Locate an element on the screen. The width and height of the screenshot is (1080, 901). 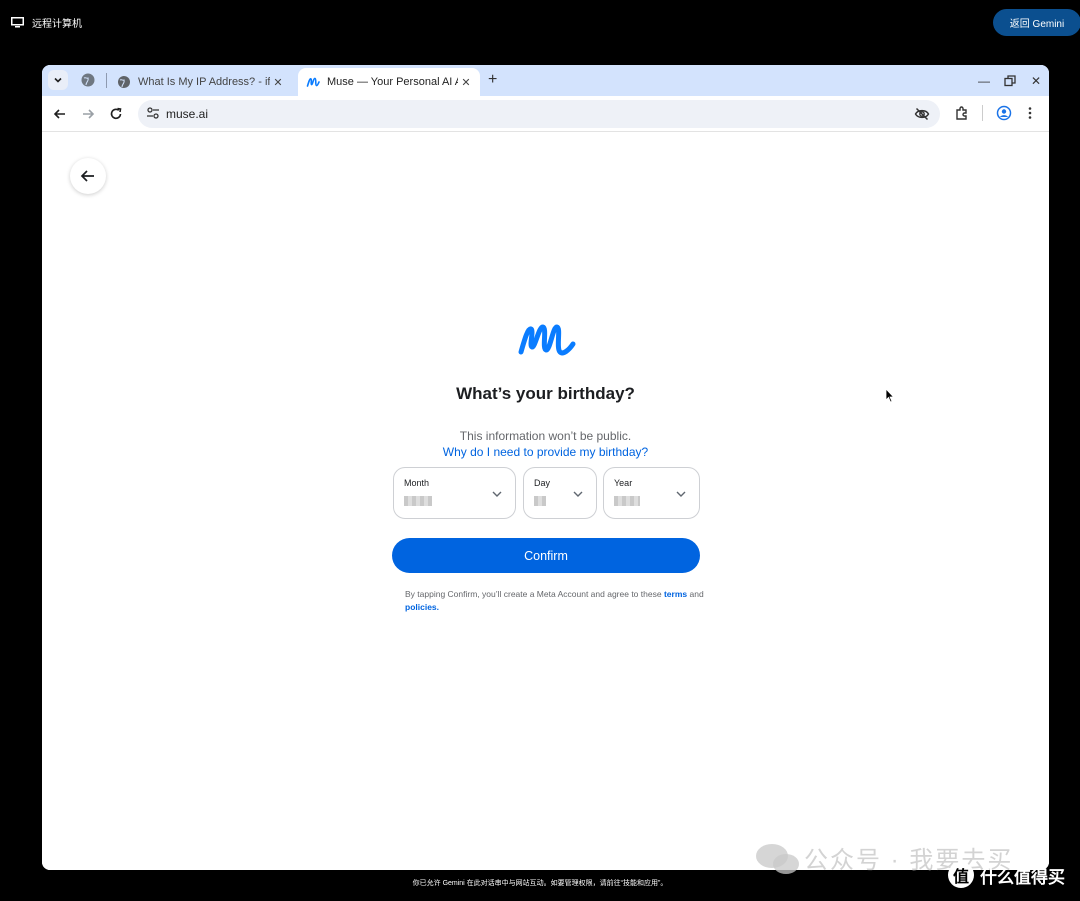
privacy-note: This information won’t be public. is located at coordinates (545, 436).